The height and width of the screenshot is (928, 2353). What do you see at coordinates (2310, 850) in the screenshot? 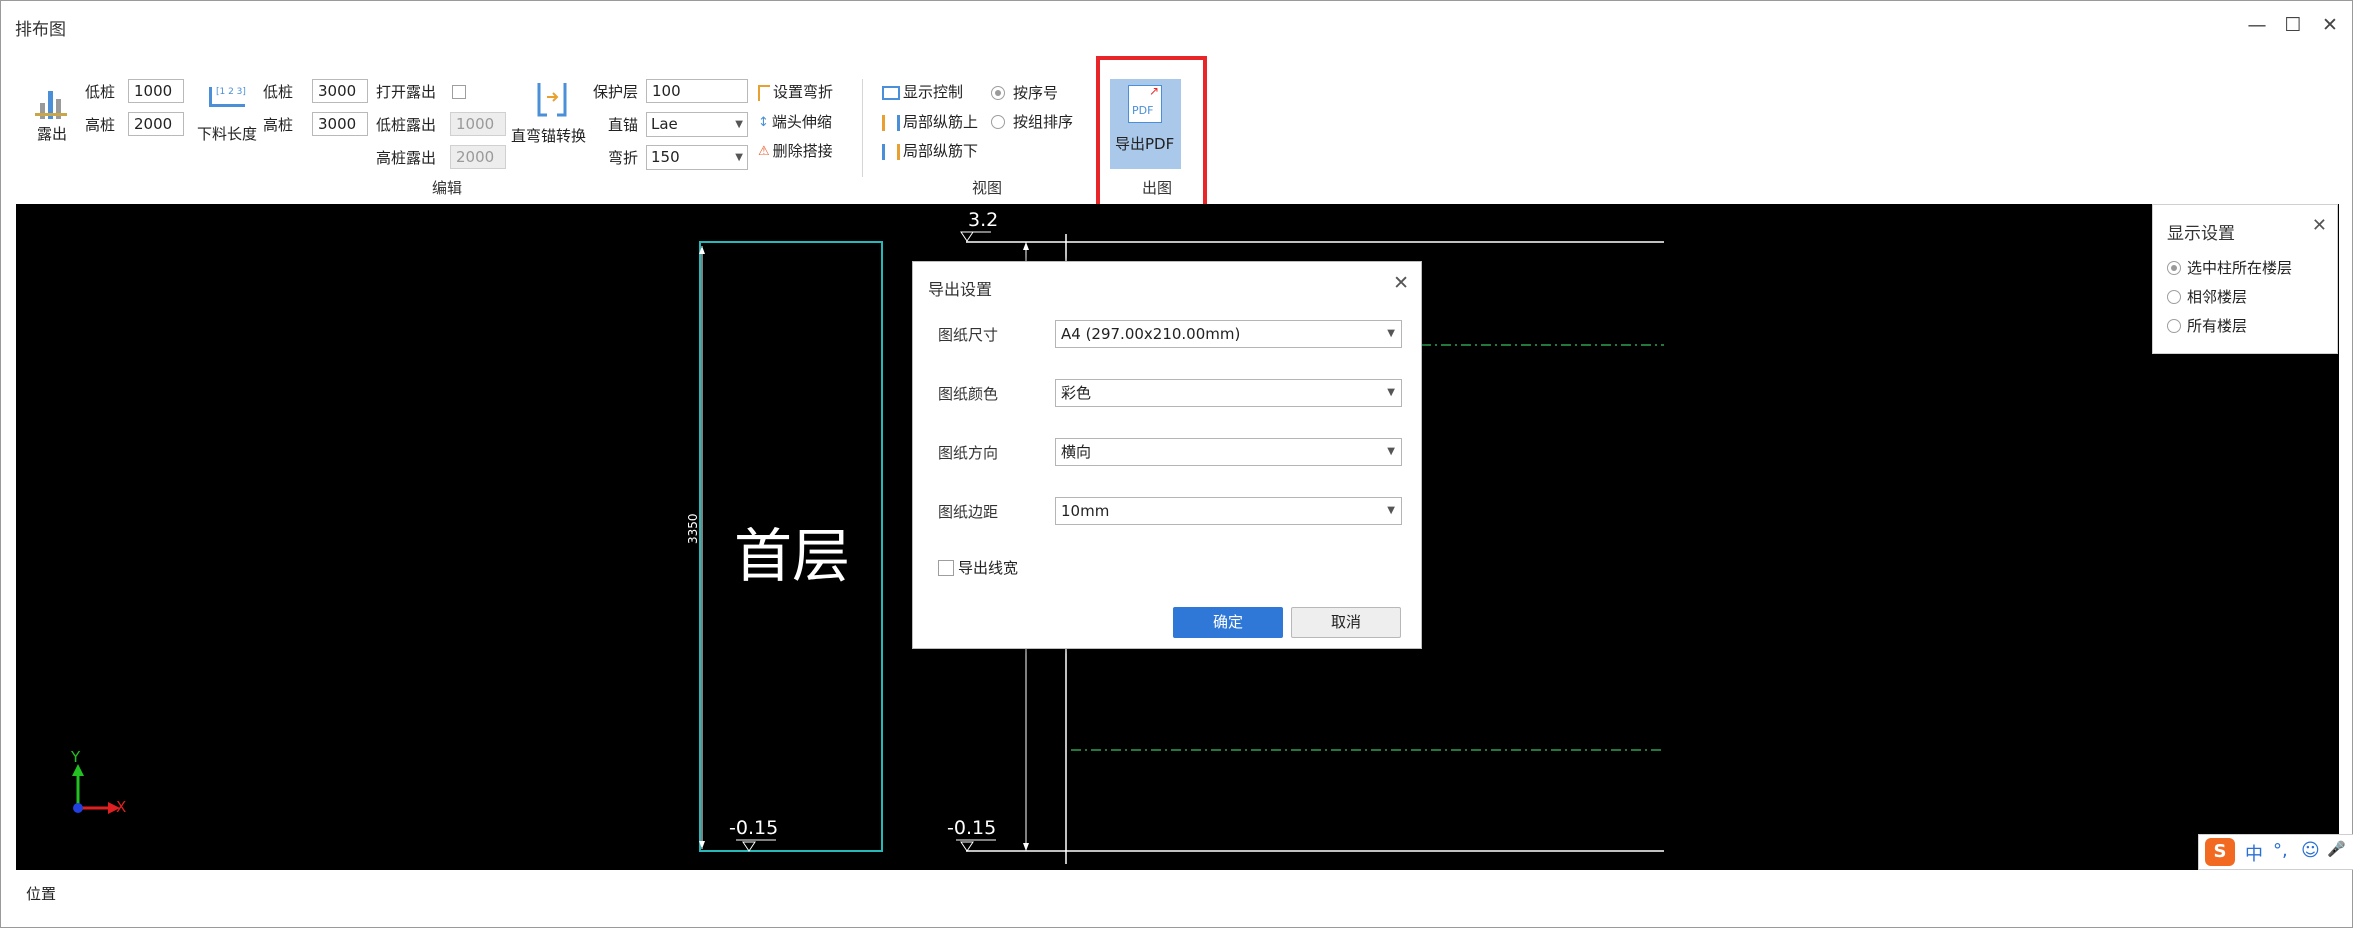
I see `ime-emoji-icon: ☺` at bounding box center [2310, 850].